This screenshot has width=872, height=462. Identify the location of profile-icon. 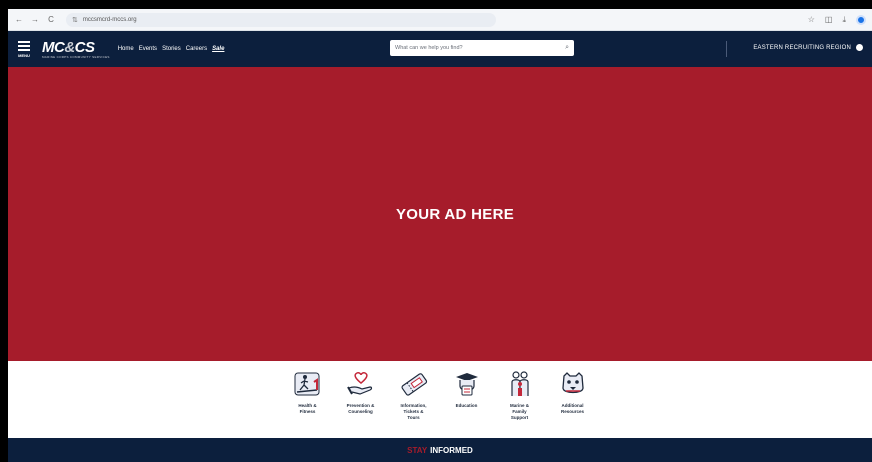
(861, 19).